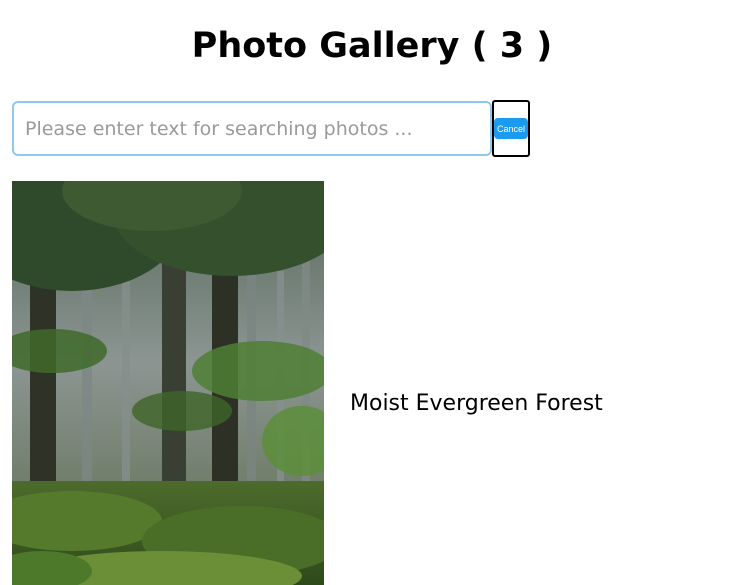 The width and height of the screenshot is (735, 585). I want to click on cancel-button: Cancel, so click(511, 128).